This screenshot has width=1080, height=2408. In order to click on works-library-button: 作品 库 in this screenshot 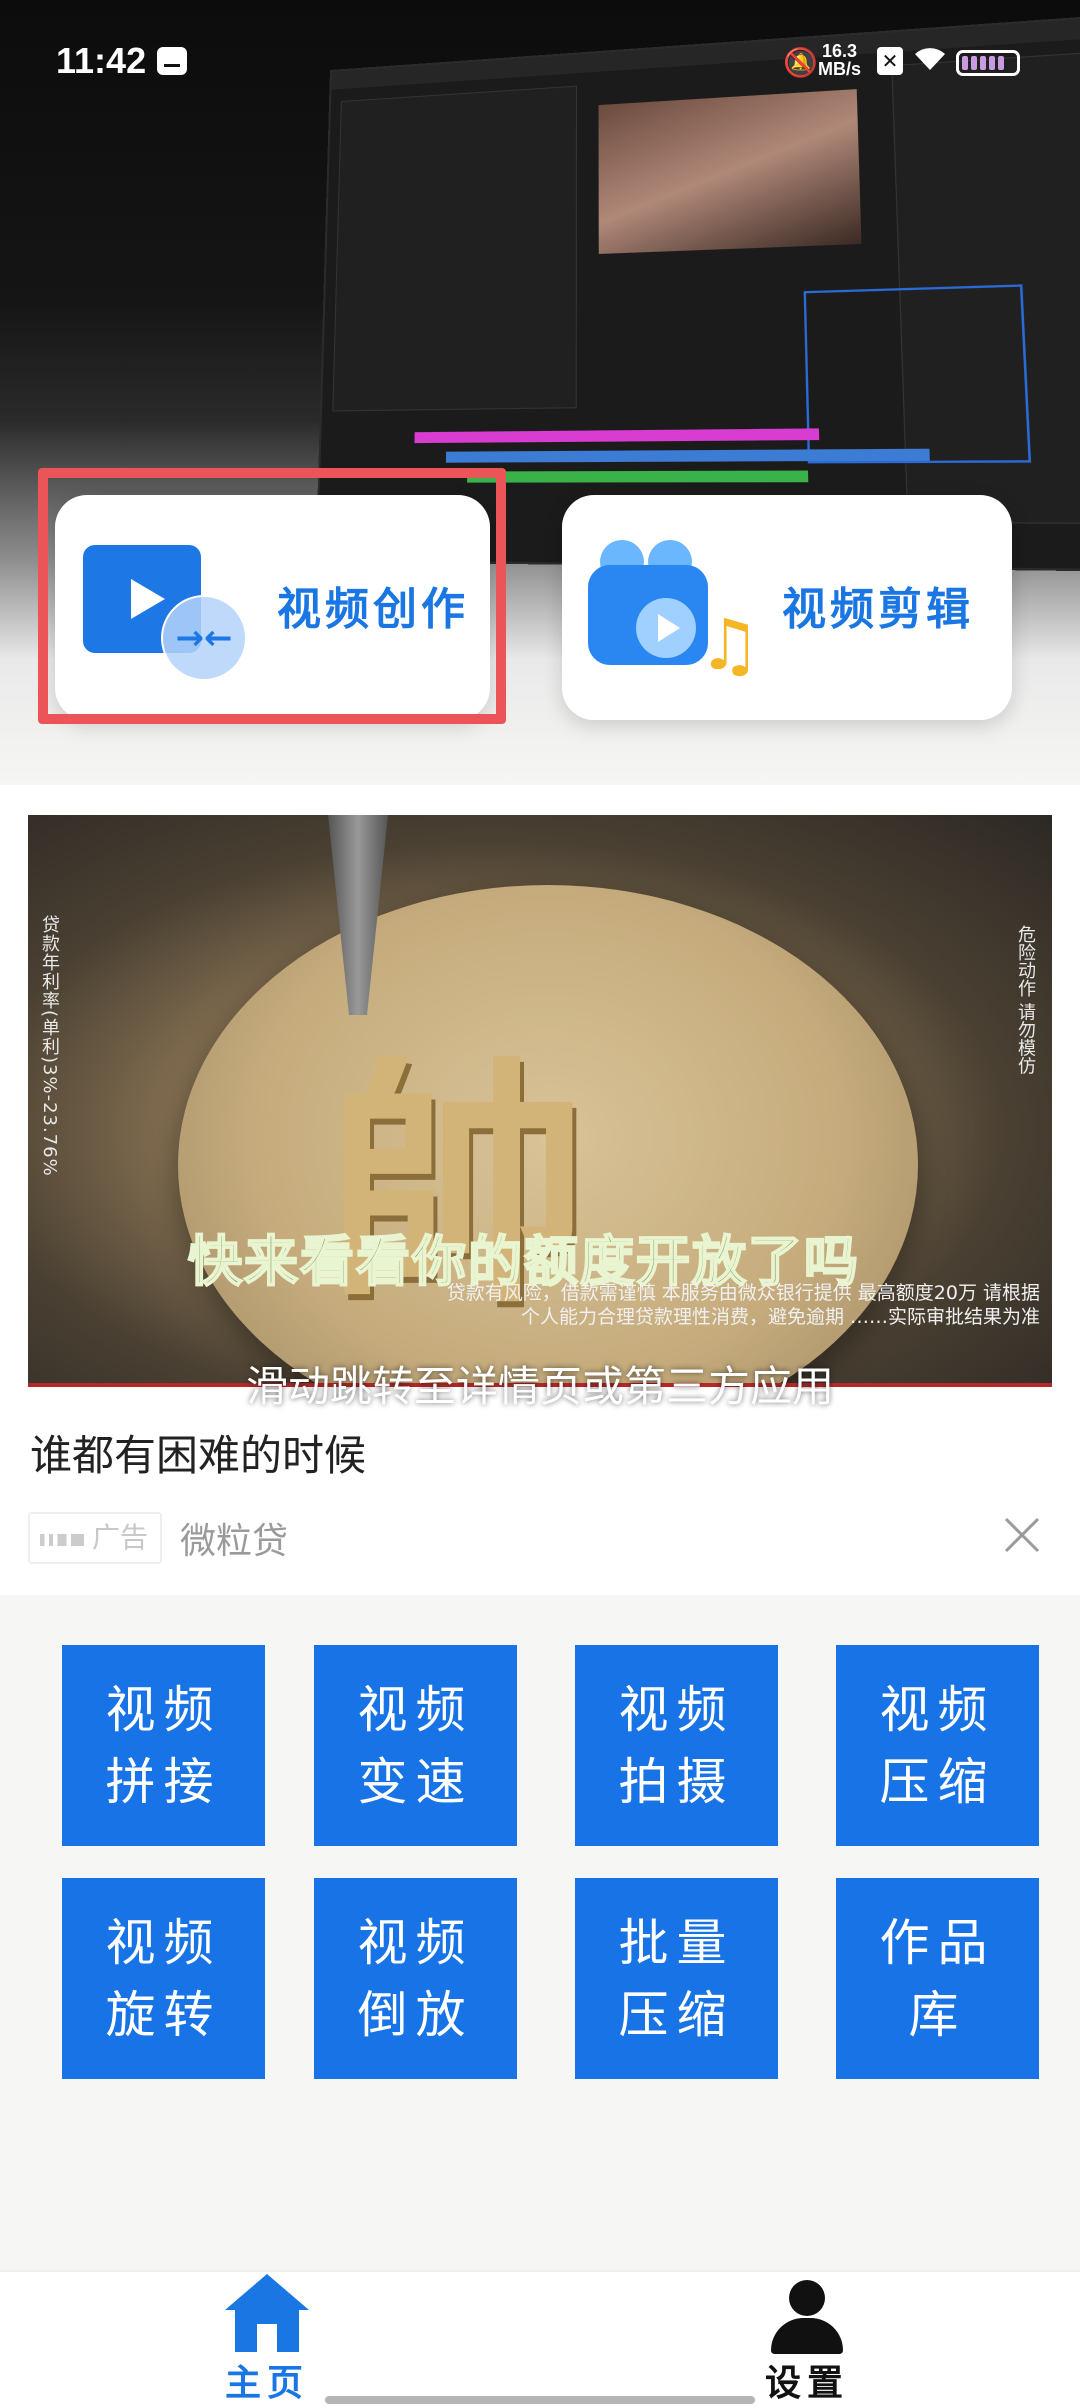, I will do `click(937, 1978)`.